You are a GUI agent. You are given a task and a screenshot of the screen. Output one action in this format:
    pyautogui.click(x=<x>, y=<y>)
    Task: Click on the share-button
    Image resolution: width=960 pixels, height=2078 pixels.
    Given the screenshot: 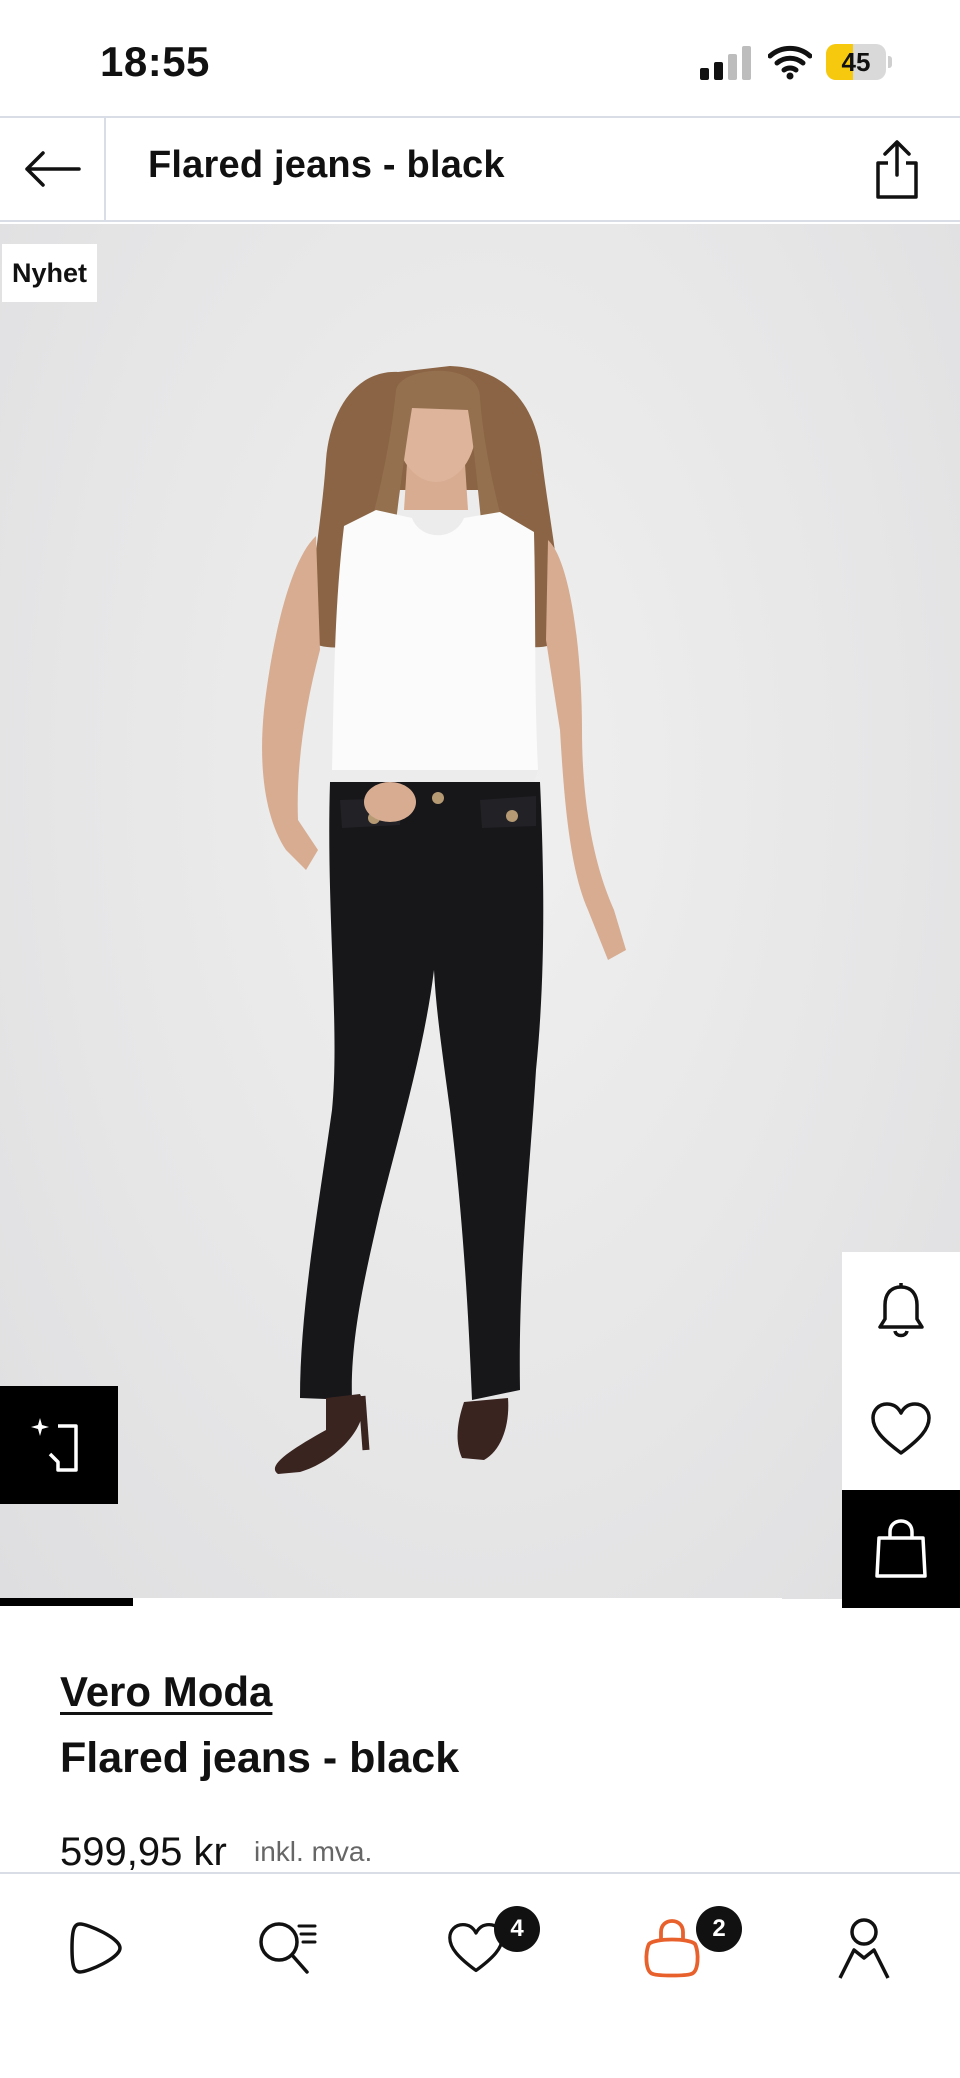 What is the action you would take?
    pyautogui.click(x=897, y=170)
    